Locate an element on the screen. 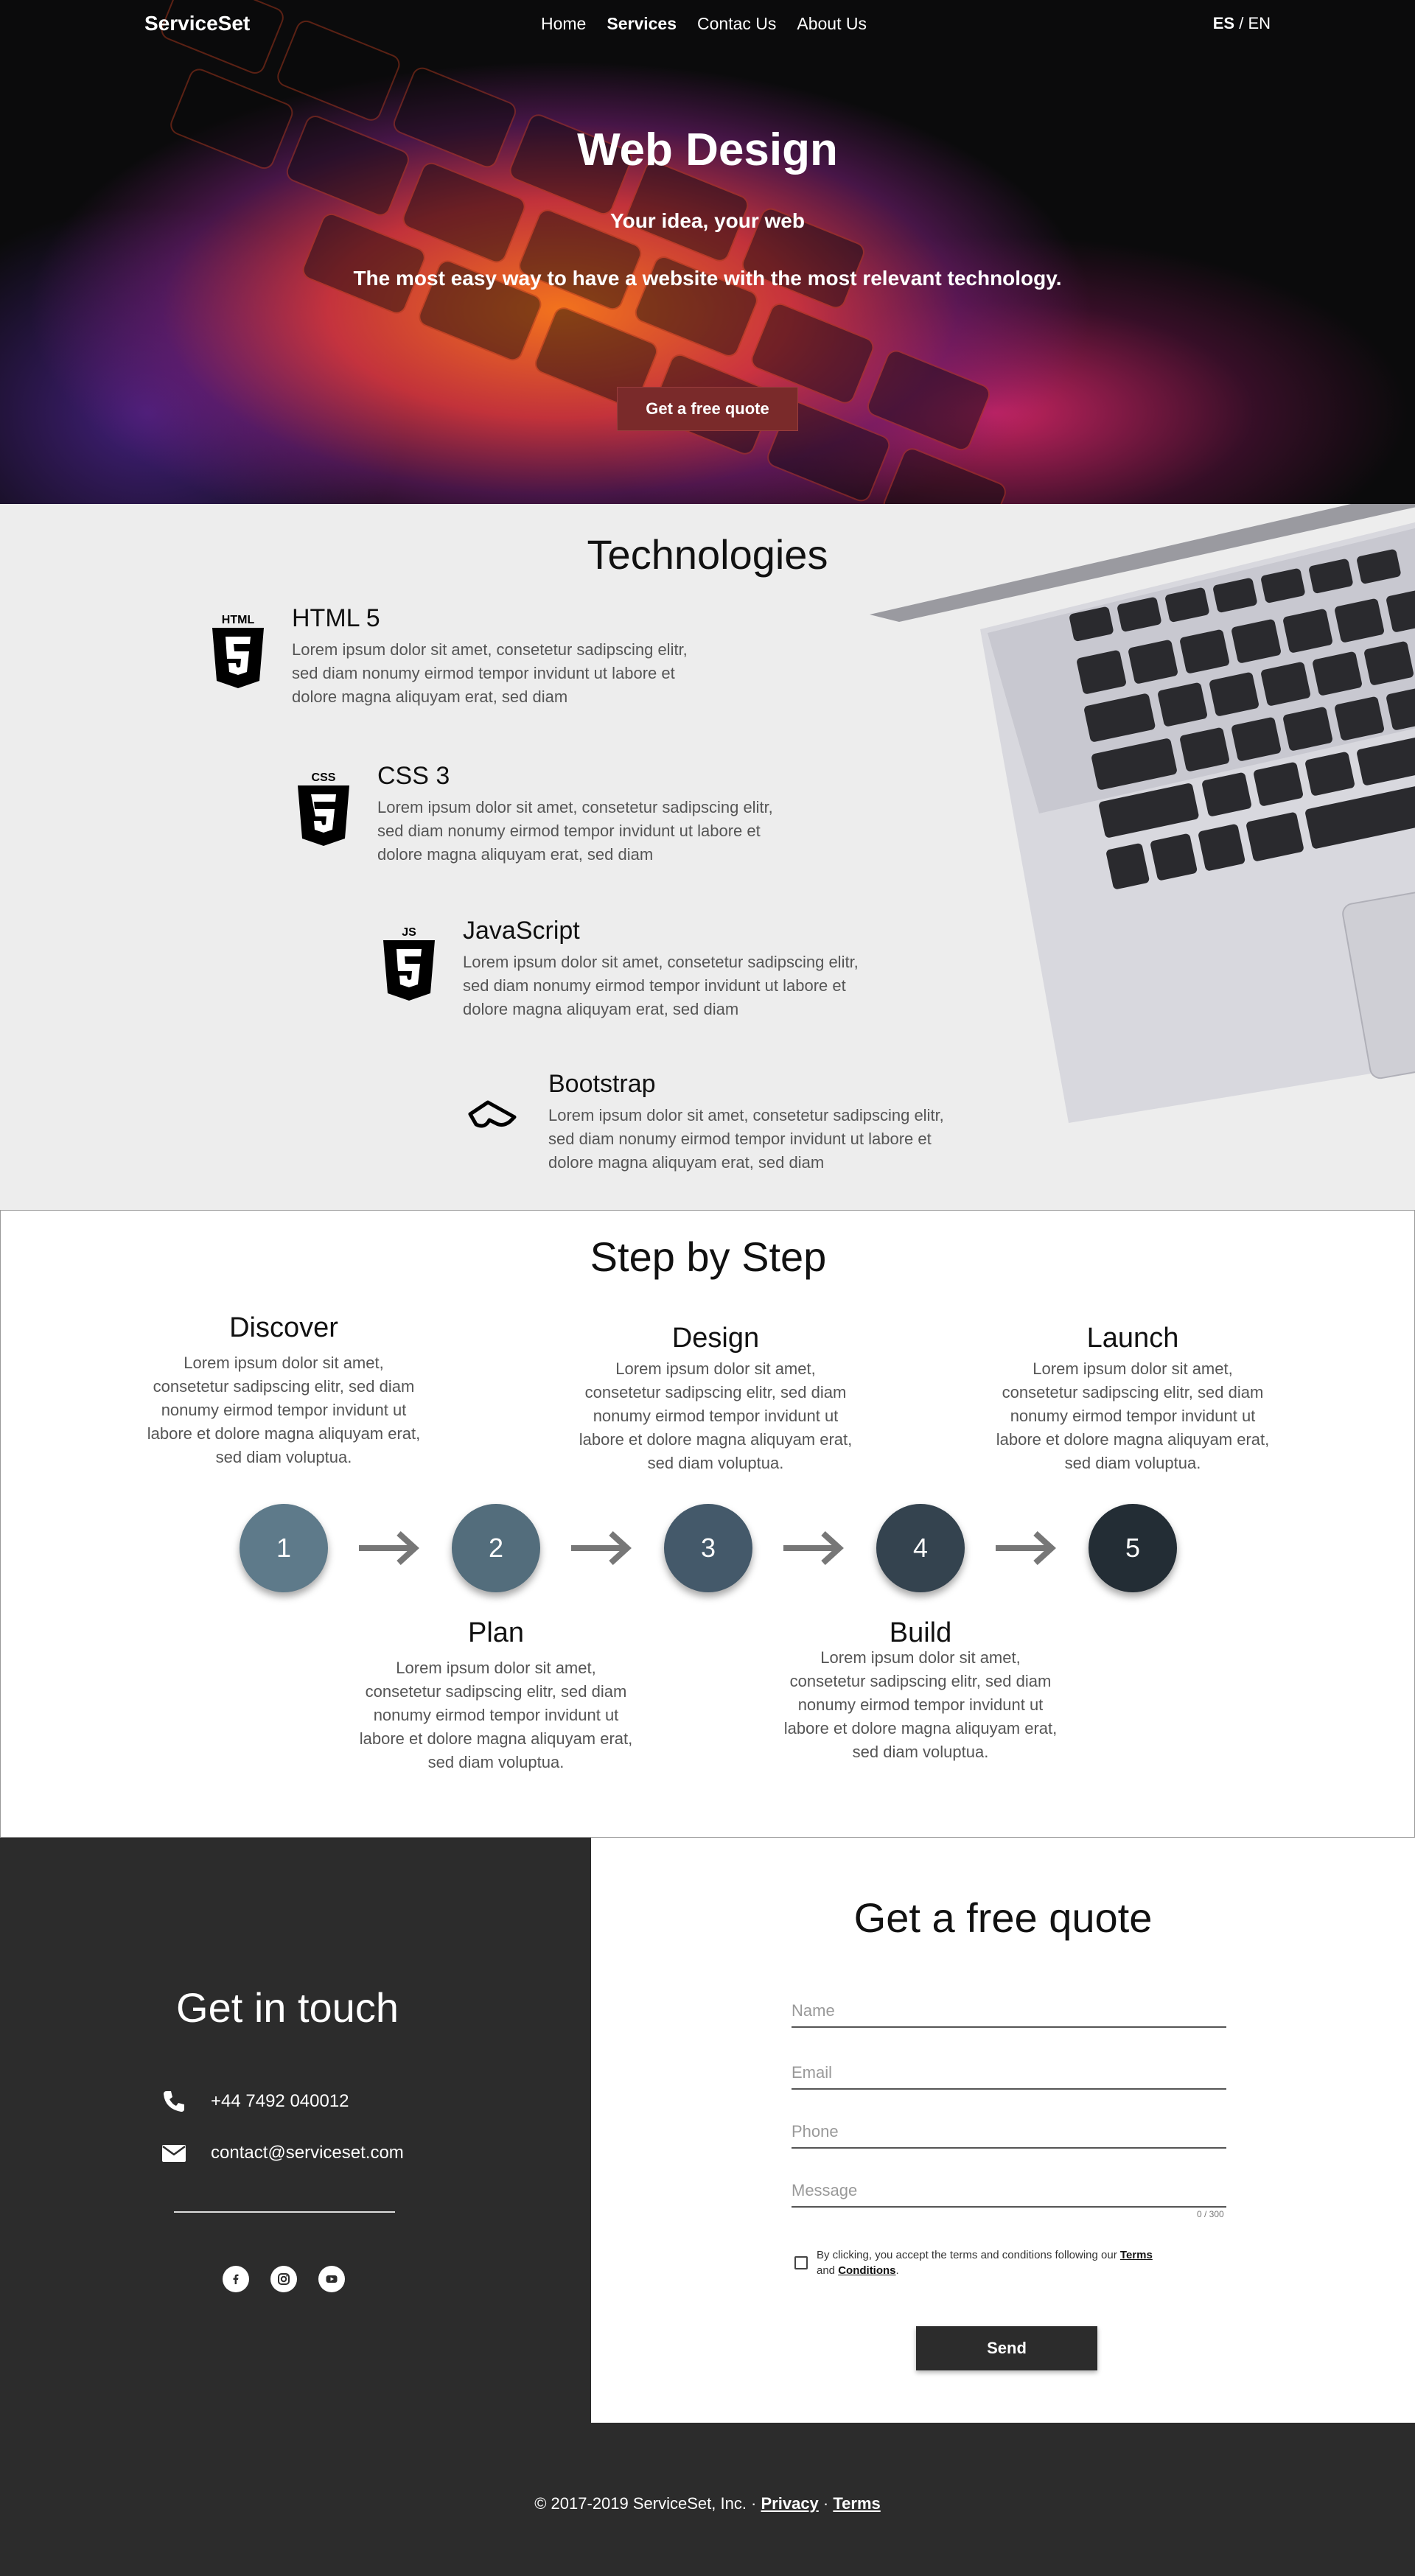  step-number: 3 is located at coordinates (708, 1548).